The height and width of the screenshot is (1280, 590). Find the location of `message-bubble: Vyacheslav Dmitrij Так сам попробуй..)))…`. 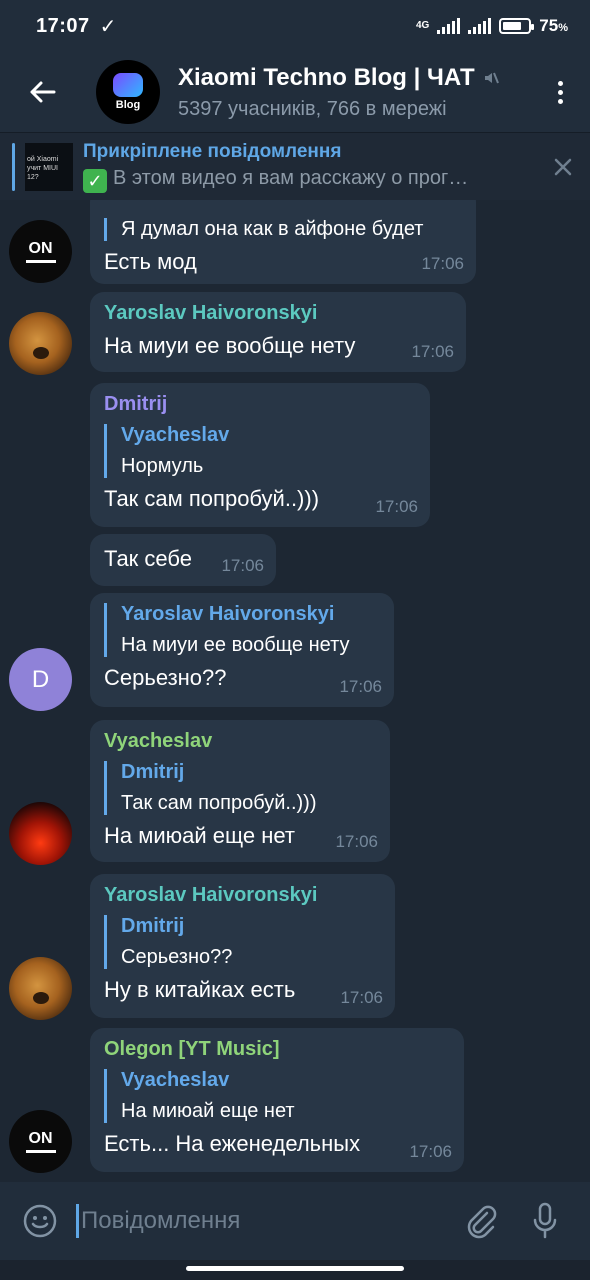

message-bubble: Vyacheslav Dmitrij Так сам попробуй..)))… is located at coordinates (240, 791).